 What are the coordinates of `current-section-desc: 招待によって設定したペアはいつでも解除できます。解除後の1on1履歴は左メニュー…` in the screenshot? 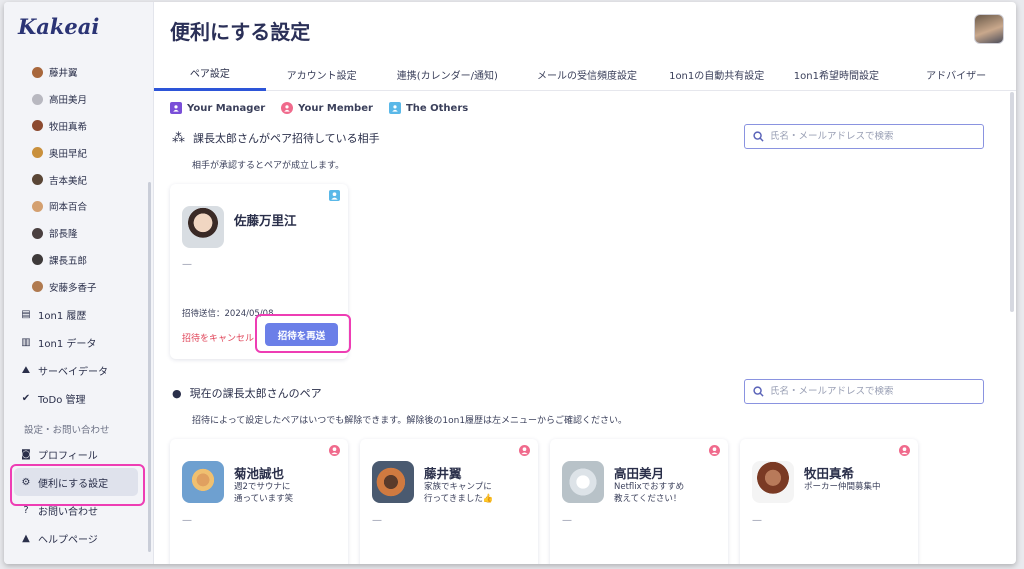 It's located at (410, 421).